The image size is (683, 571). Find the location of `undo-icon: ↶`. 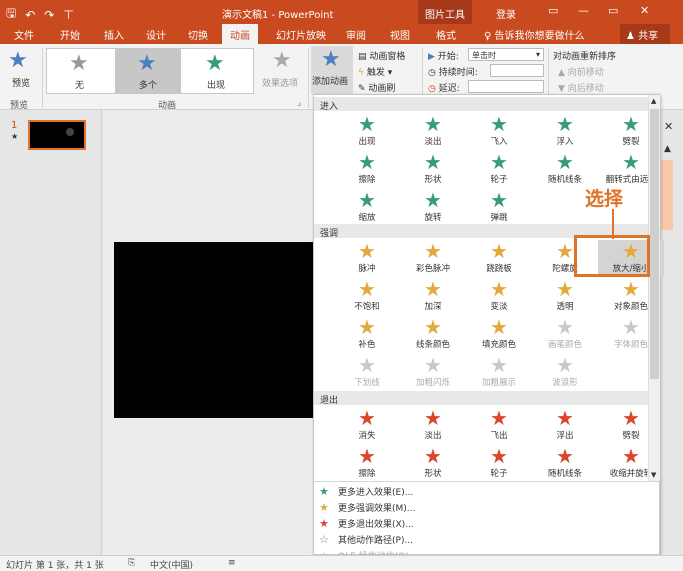

undo-icon: ↶ is located at coordinates (30, 15).